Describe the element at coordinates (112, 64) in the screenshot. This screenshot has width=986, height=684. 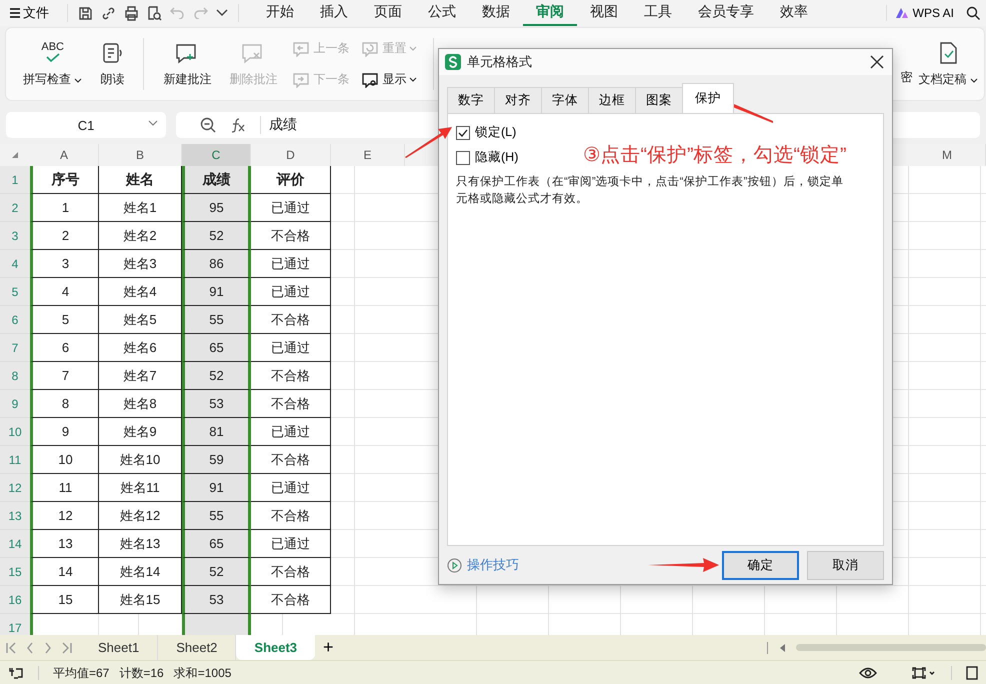
I see `ribbon-button: 朗读` at that location.